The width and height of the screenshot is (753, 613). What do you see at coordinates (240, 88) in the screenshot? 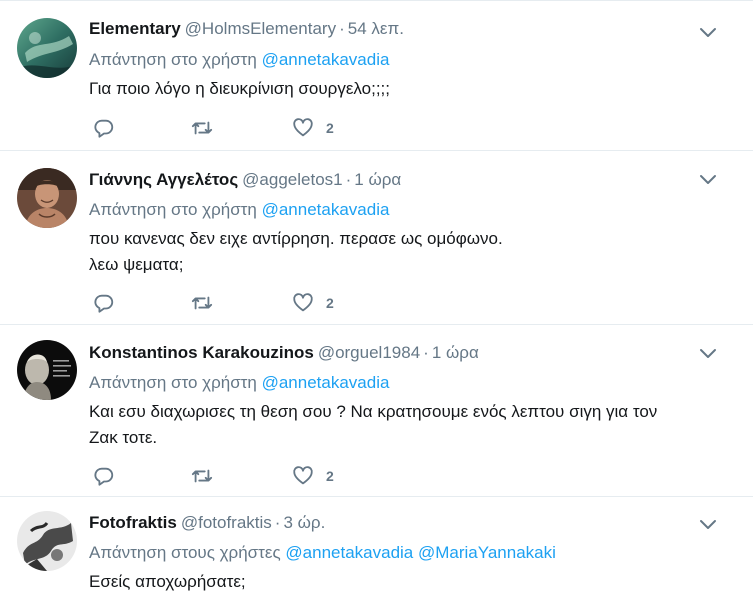
I see `tweet-text-line: Για ποιο λόγο η διευκρίνιση σουργελο;;;;` at bounding box center [240, 88].